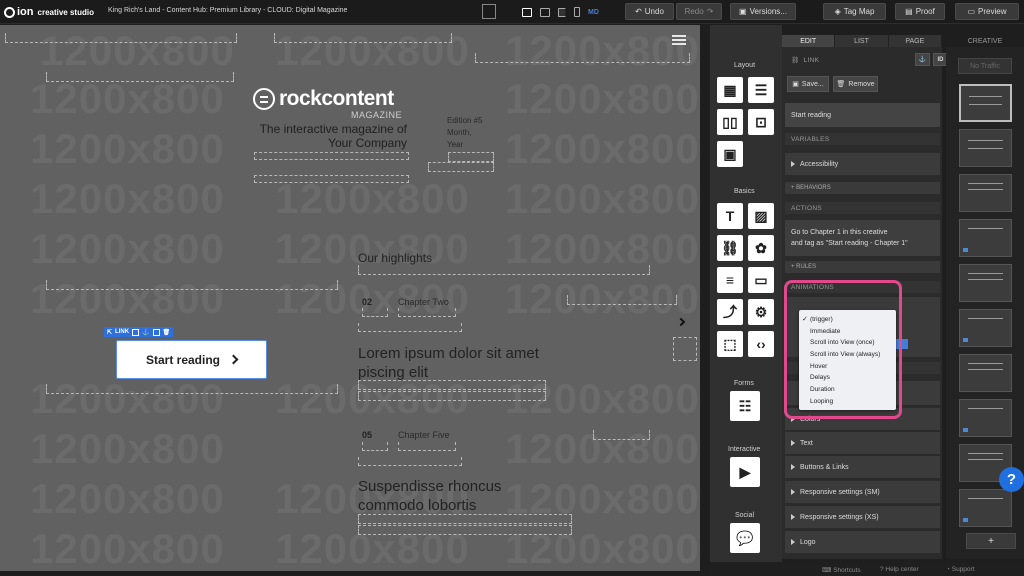 The image size is (1024, 576). What do you see at coordinates (367, 302) in the screenshot?
I see `item-number: 02` at bounding box center [367, 302].